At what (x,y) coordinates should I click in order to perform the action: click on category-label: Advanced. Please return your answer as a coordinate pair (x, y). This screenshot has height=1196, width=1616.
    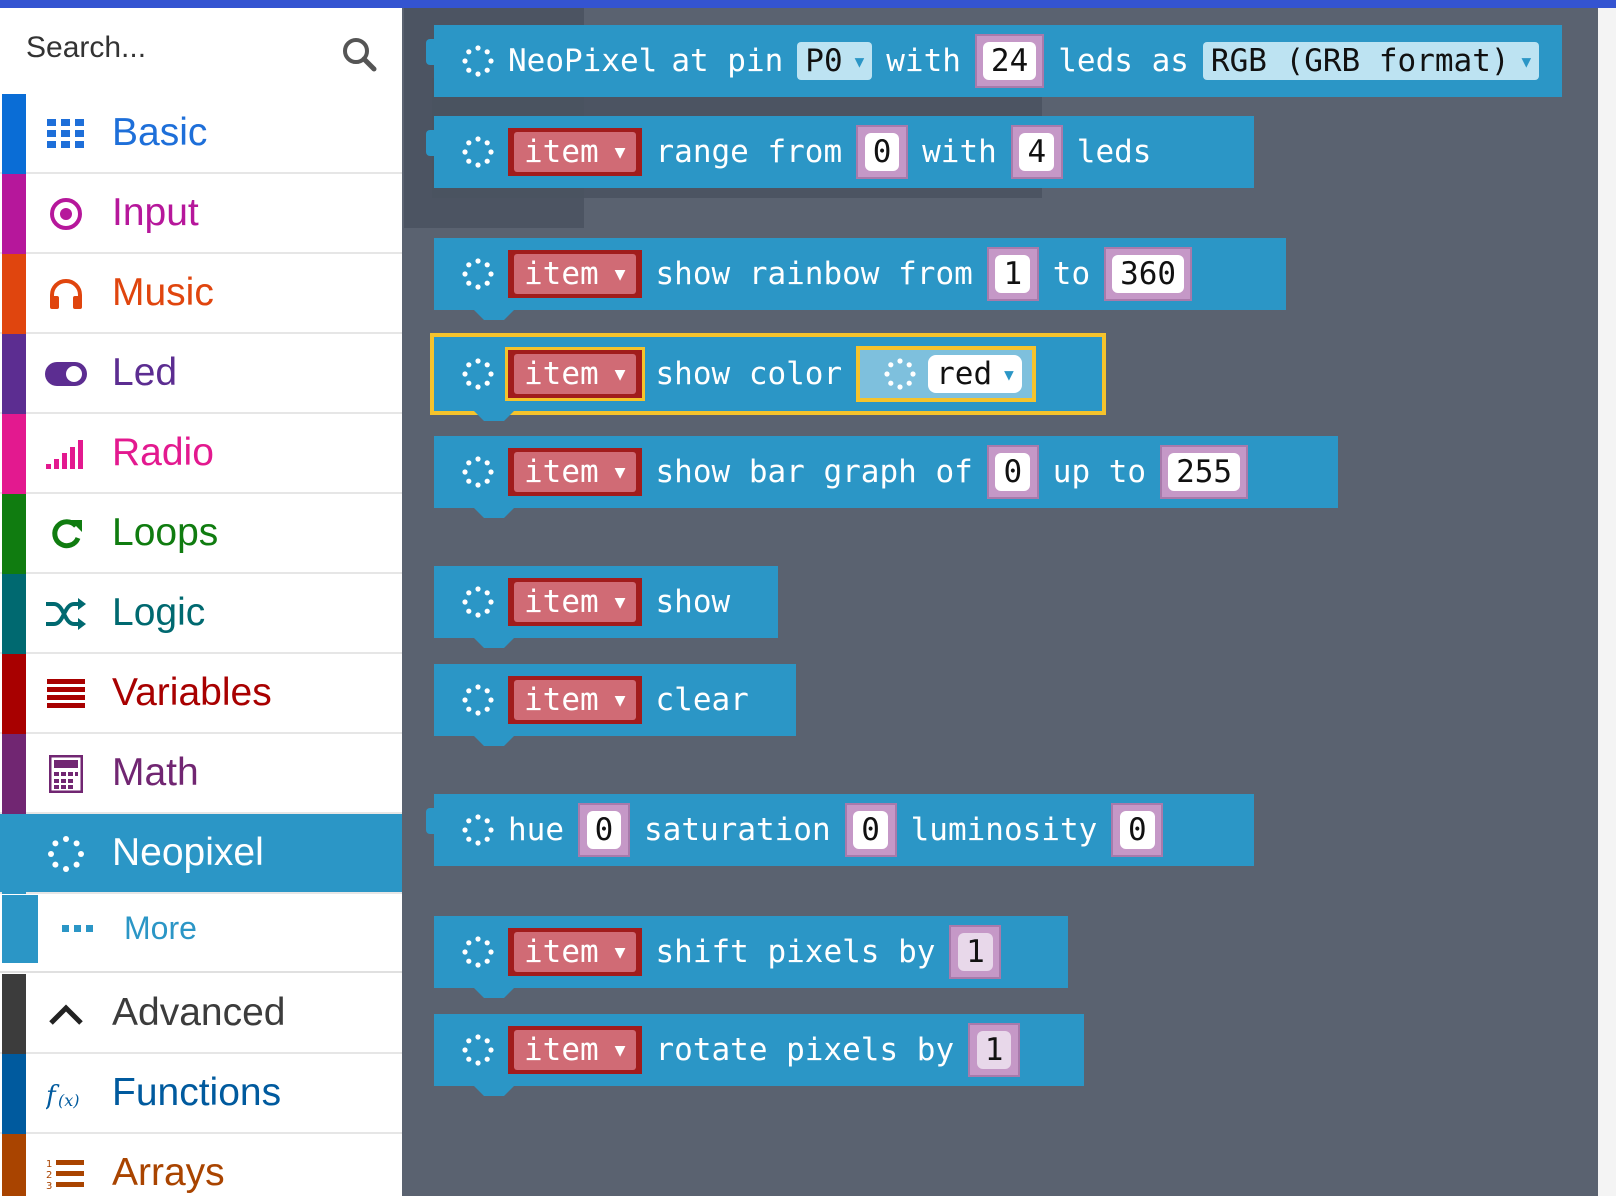
    Looking at the image, I should click on (199, 1012).